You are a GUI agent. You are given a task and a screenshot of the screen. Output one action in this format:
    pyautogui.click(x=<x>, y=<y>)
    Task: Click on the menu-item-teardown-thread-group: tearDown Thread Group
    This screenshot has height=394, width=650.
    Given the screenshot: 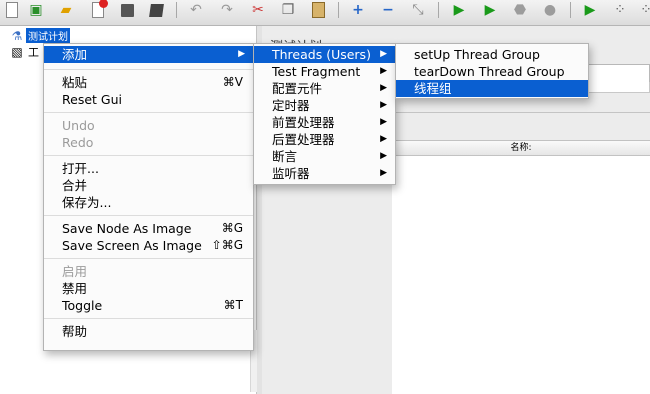 What is the action you would take?
    pyautogui.click(x=492, y=71)
    